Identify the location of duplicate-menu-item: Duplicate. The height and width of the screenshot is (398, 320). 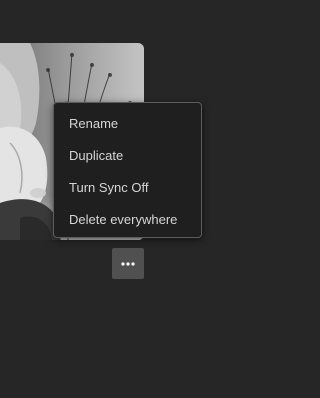
(127, 156).